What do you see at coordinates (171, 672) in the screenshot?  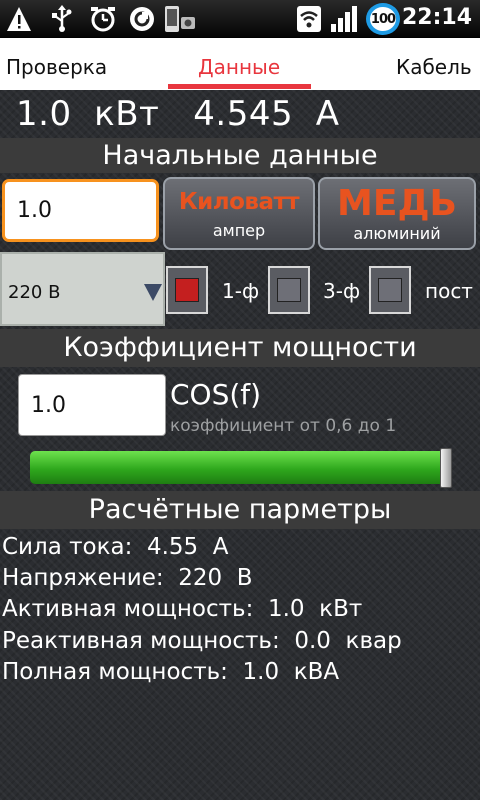 I see `result-apparent-power: Полная мощность: 1.0 кВА` at bounding box center [171, 672].